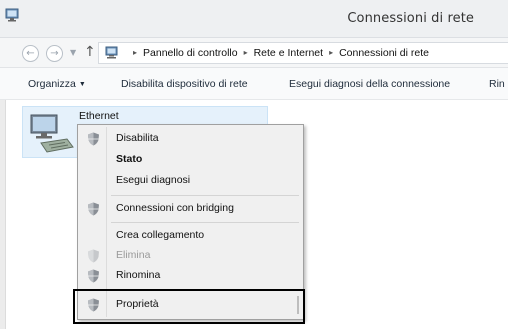  What do you see at coordinates (90, 52) in the screenshot?
I see `up-arrow-icon: ↑` at bounding box center [90, 52].